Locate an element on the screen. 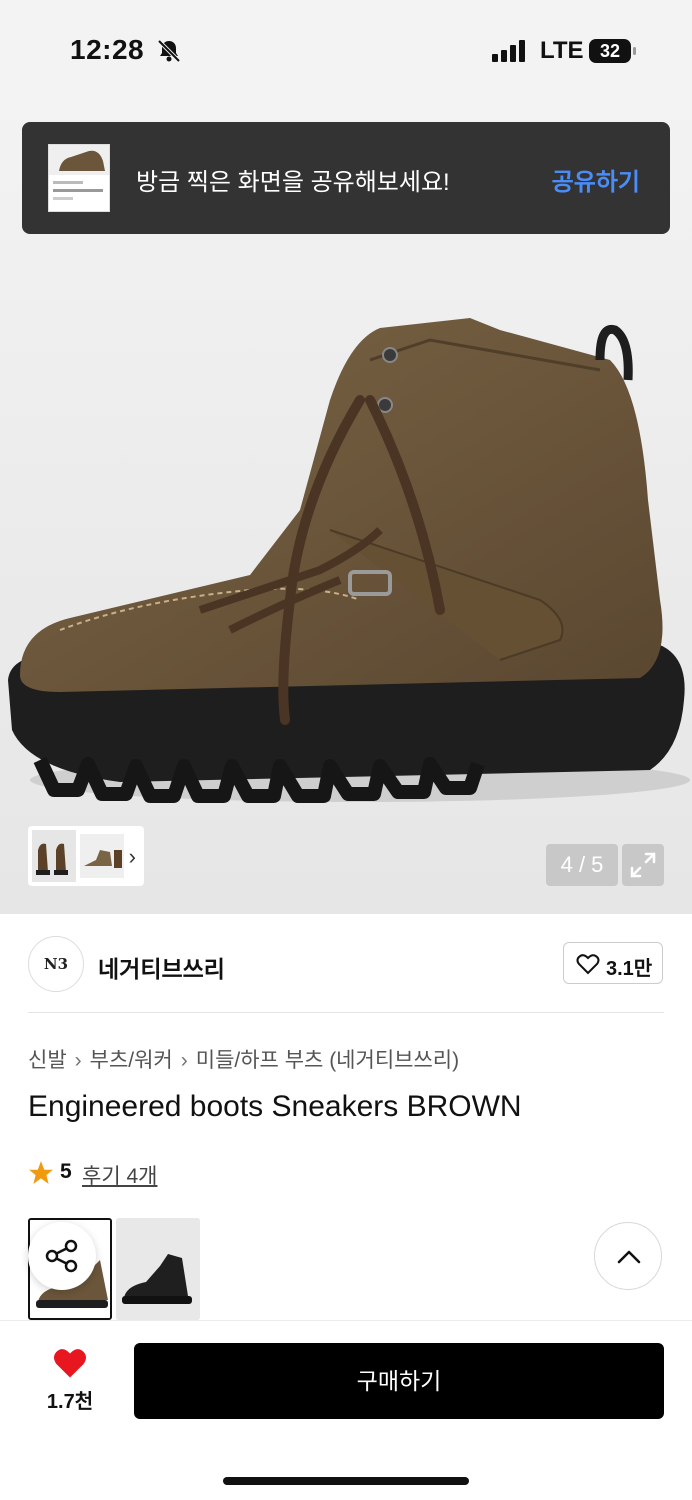 Image resolution: width=692 pixels, height=1500 pixels. brand-like-button: 3.1만 is located at coordinates (613, 963).